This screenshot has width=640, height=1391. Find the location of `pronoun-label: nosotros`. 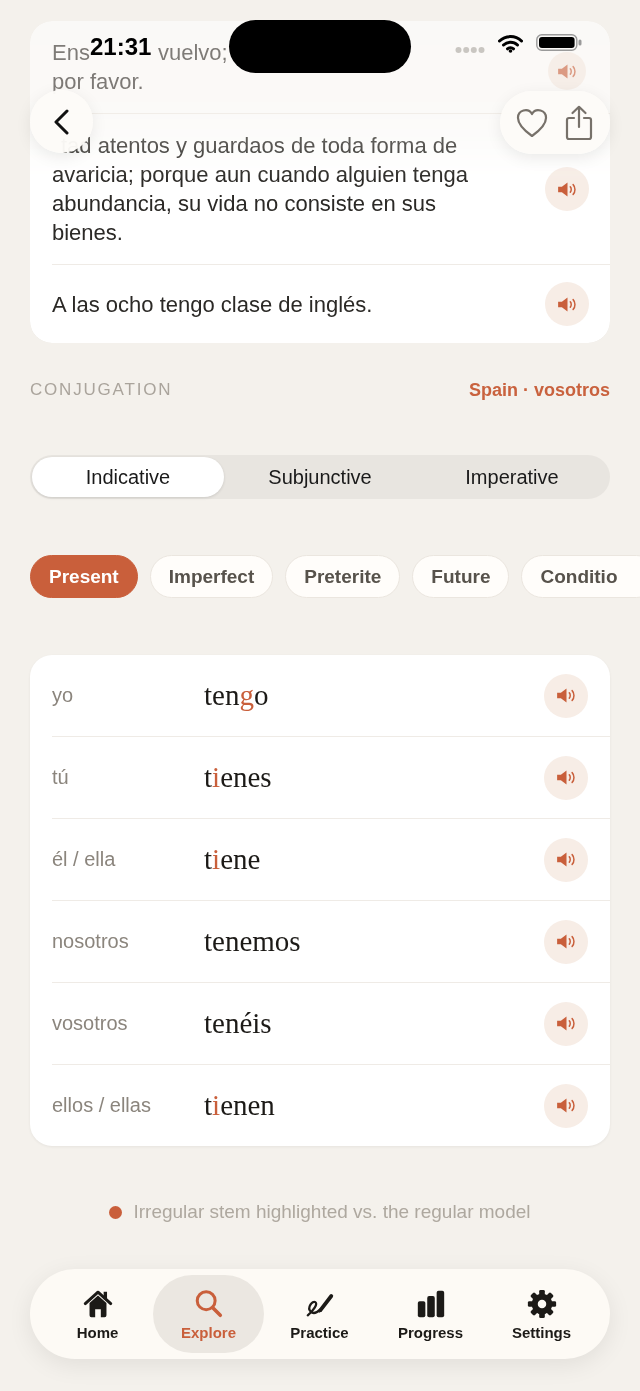

pronoun-label: nosotros is located at coordinates (91, 941).